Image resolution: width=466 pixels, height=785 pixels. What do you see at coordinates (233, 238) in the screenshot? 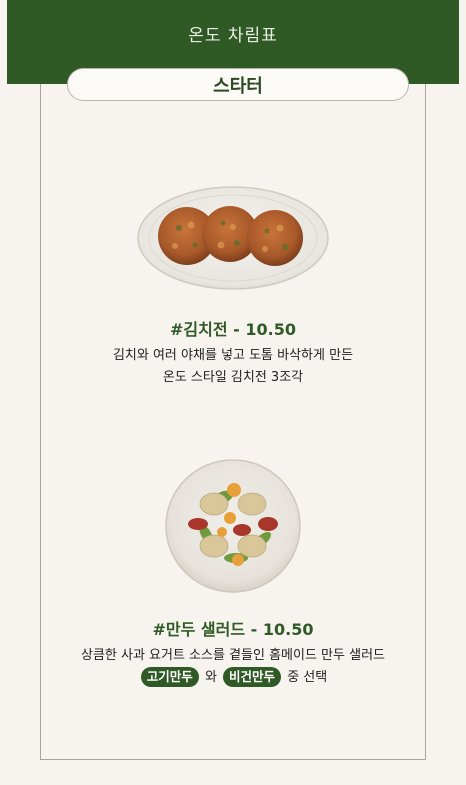
I see `kimchi-pancake-photo` at bounding box center [233, 238].